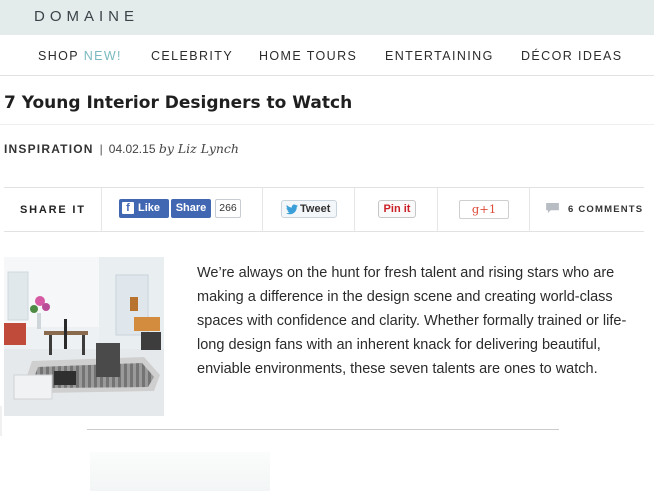 Image resolution: width=654 pixels, height=491 pixels. I want to click on interior-photo-image, so click(84, 336).